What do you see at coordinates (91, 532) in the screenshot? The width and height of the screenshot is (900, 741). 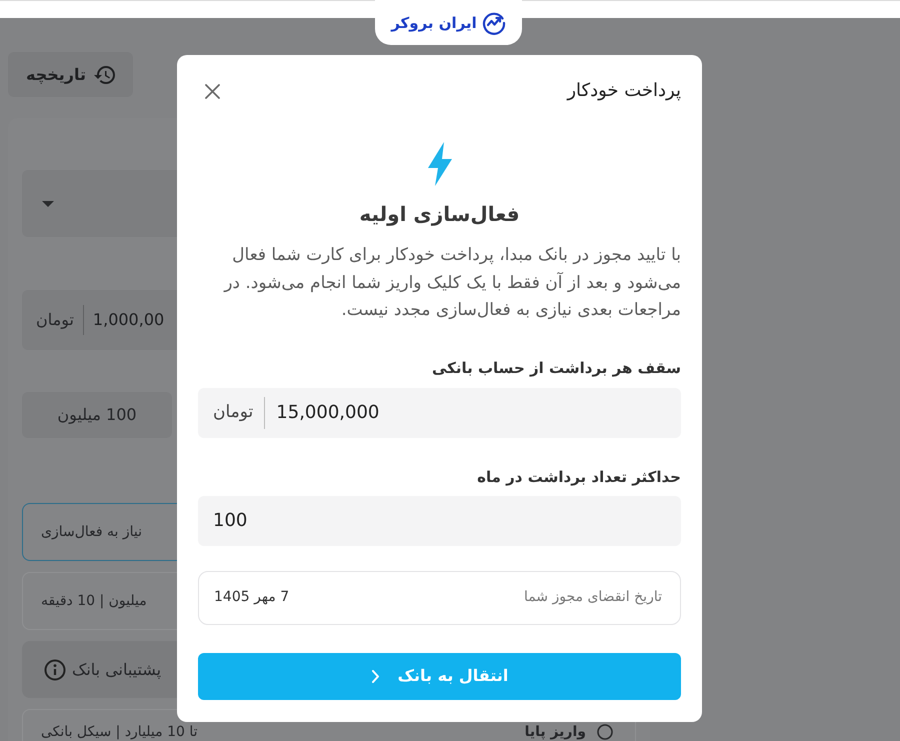 I see `option-detail: نیاز به فعال‌سازی` at bounding box center [91, 532].